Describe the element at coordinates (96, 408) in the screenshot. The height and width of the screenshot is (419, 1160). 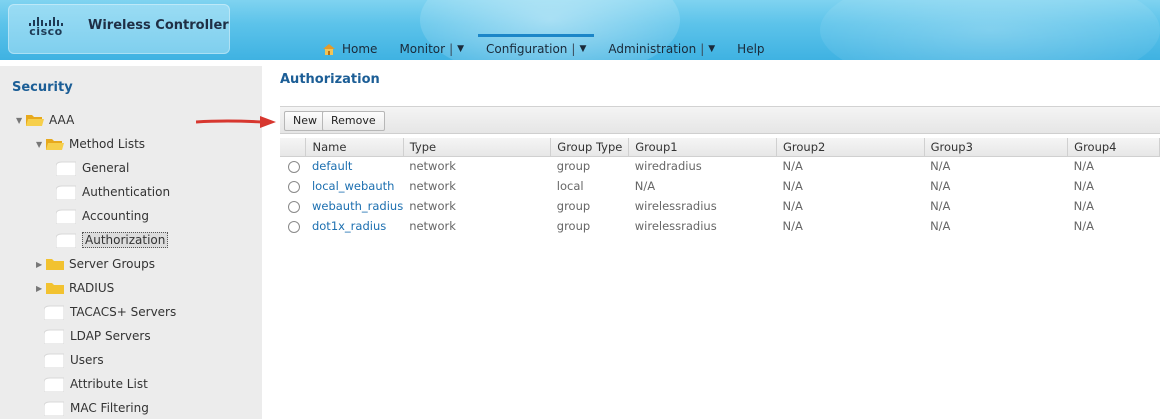
I see `tree-item-mac-filtering: MAC Filtering` at that location.